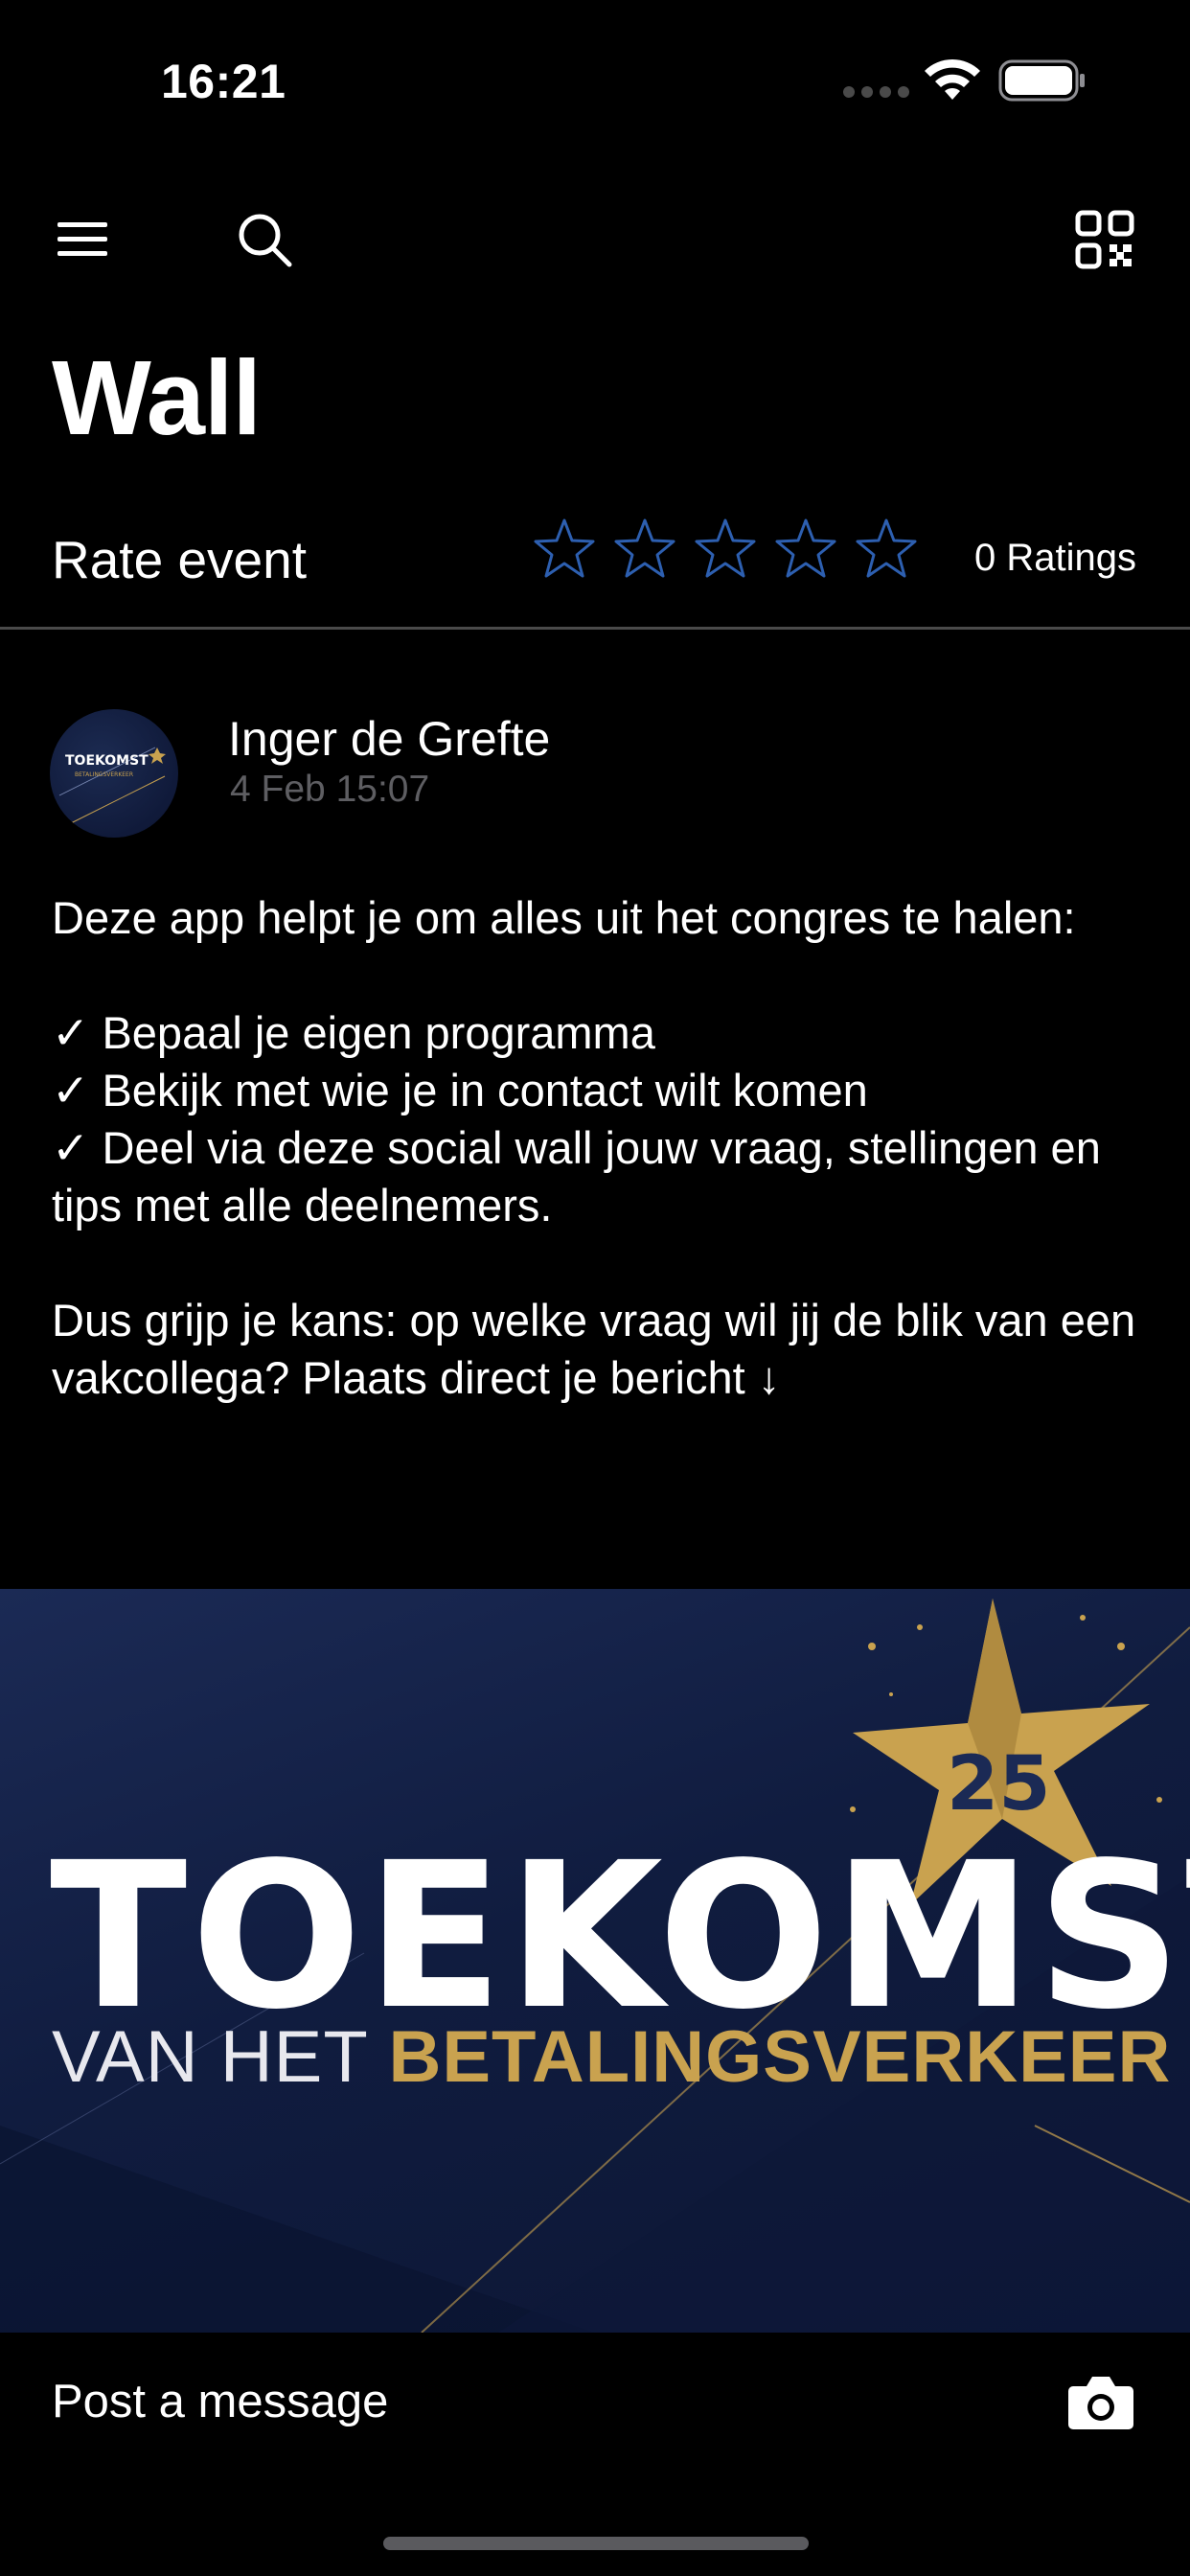  I want to click on ratings-count: 0 Ratings, so click(1055, 558).